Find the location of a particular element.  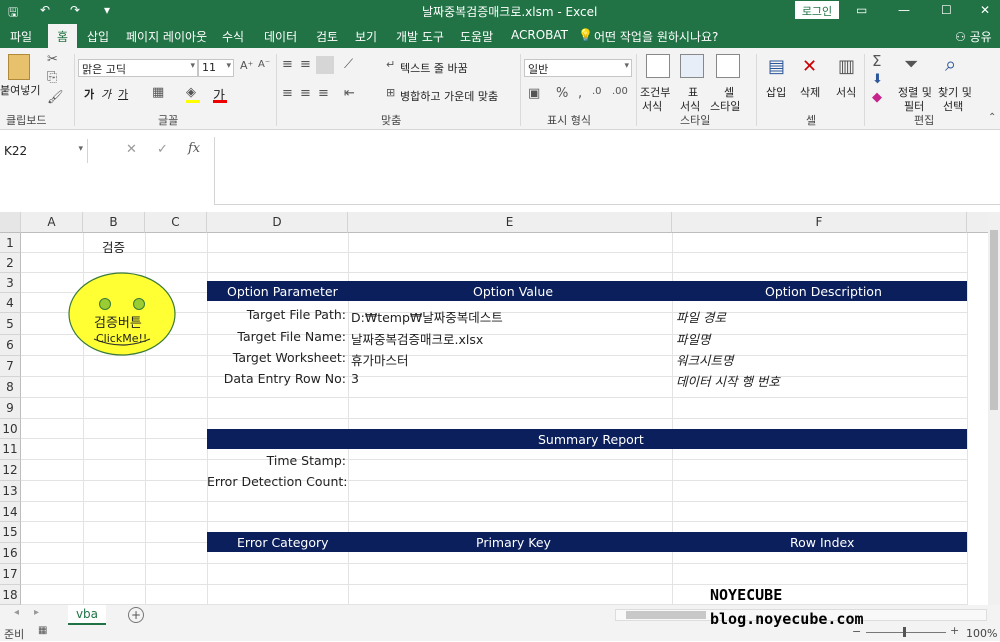

paste-button: 붙여넣기 is located at coordinates (20, 90).